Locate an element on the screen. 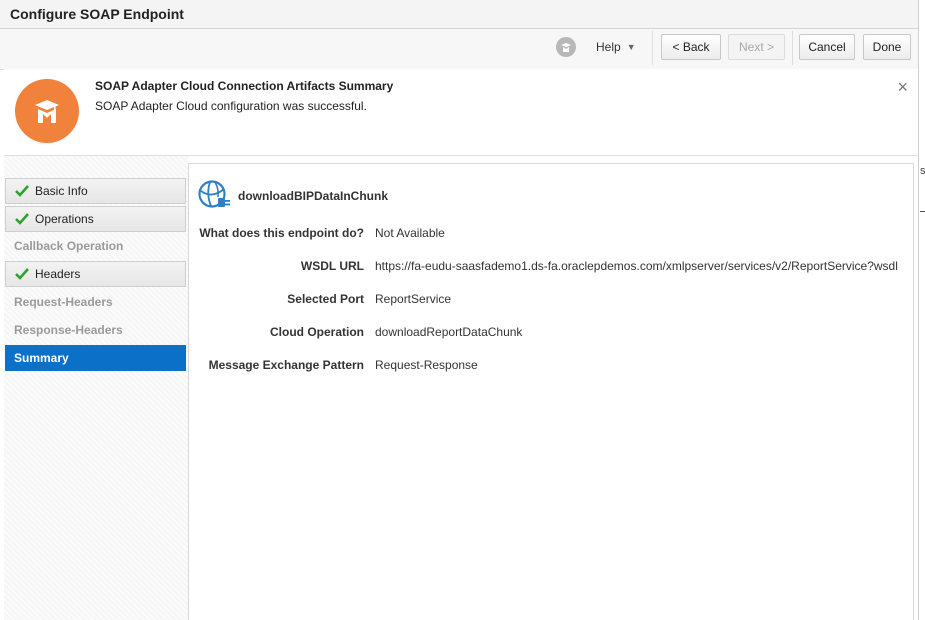 This screenshot has width=925, height=620. field-value: ReportService is located at coordinates (413, 299).